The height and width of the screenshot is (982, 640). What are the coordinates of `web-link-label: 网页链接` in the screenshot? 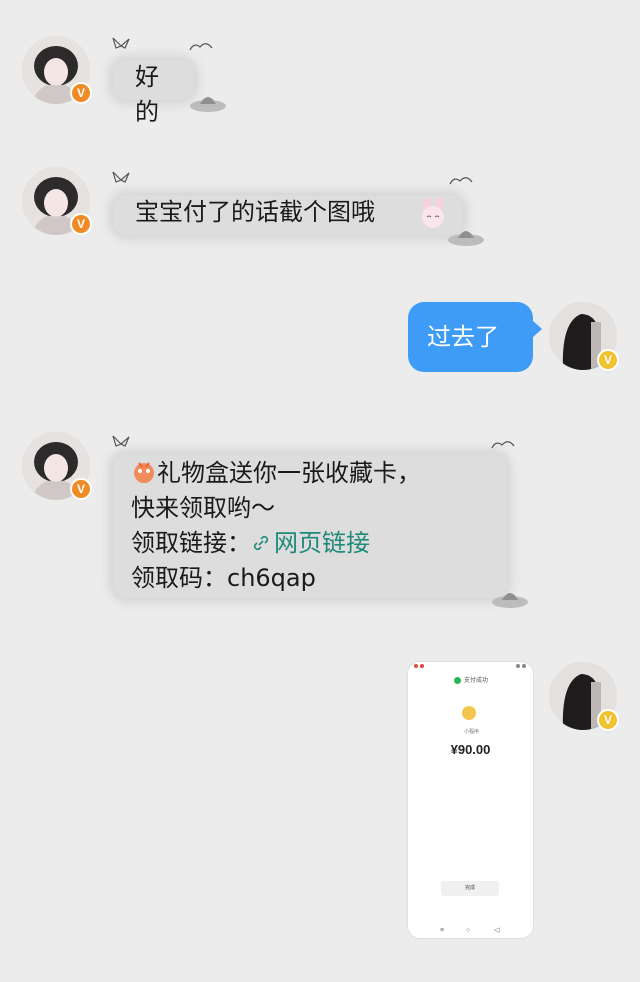 It's located at (322, 543).